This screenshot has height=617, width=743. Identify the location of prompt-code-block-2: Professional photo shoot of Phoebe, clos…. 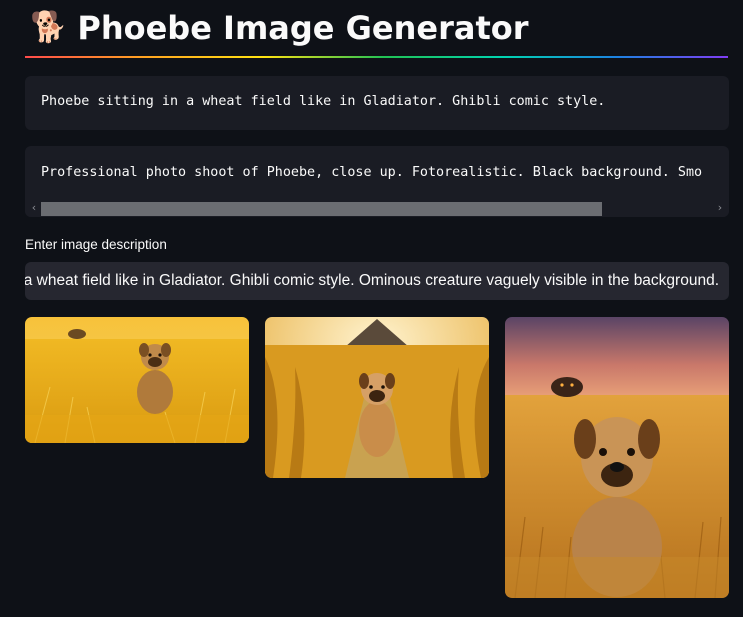
(377, 181).